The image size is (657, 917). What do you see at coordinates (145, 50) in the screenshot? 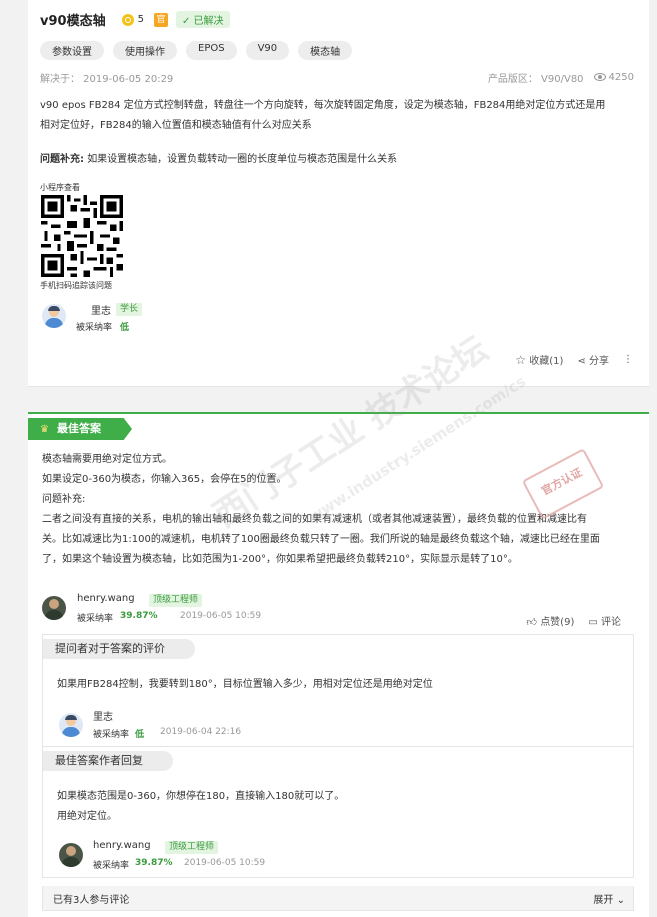
I see `tag-item: 使用操作` at bounding box center [145, 50].